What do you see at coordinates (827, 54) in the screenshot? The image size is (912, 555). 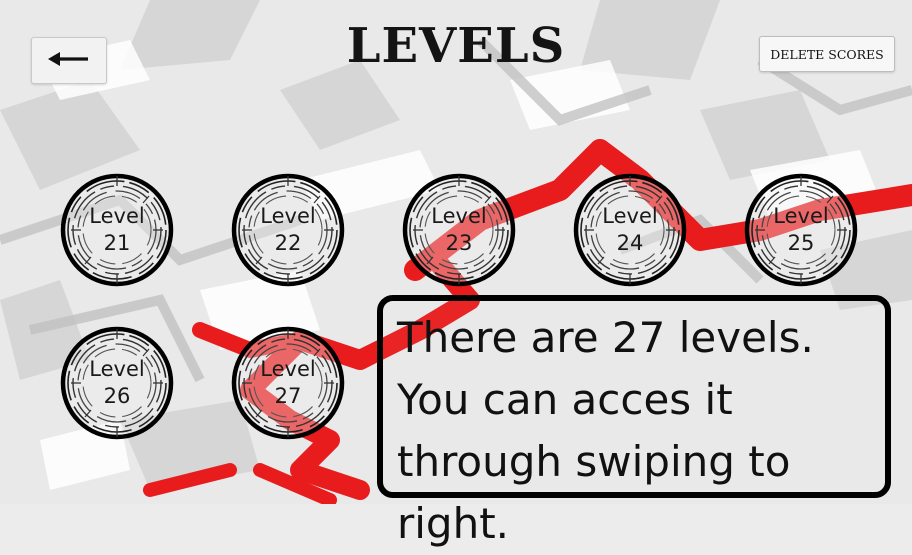 I see `delete-scores-button: DELETE SCORES` at bounding box center [827, 54].